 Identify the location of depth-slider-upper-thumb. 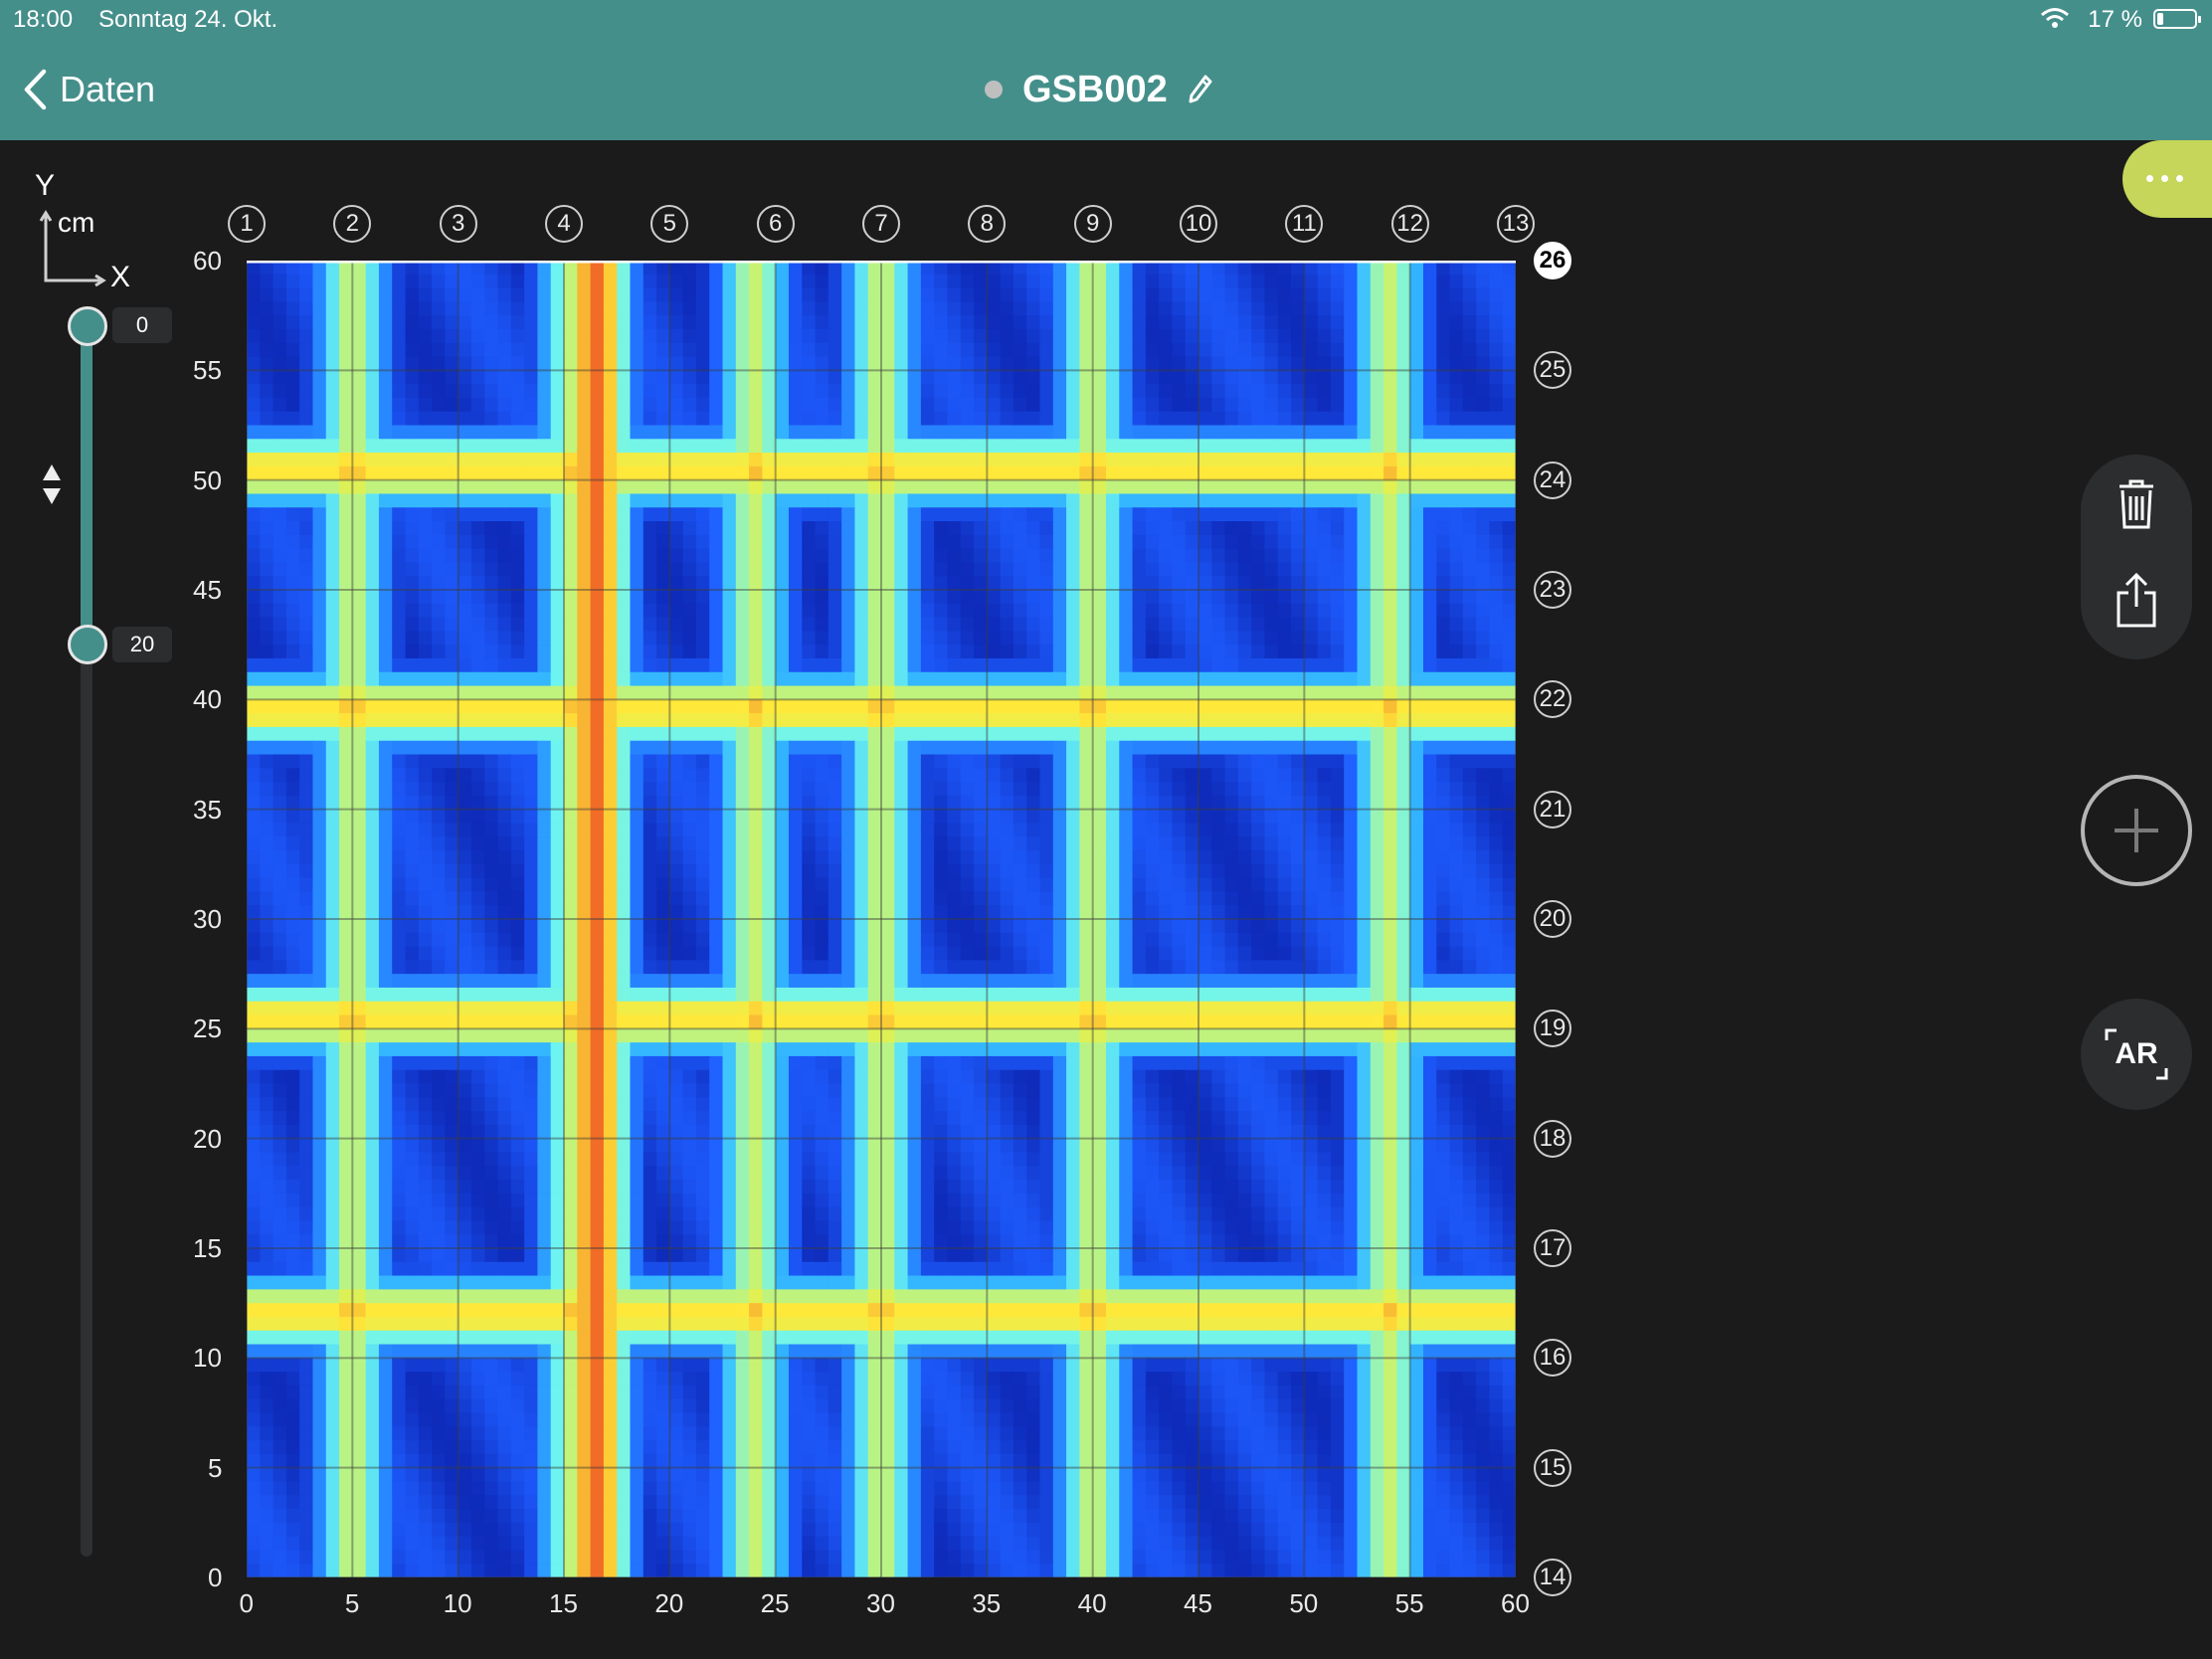
(87, 326).